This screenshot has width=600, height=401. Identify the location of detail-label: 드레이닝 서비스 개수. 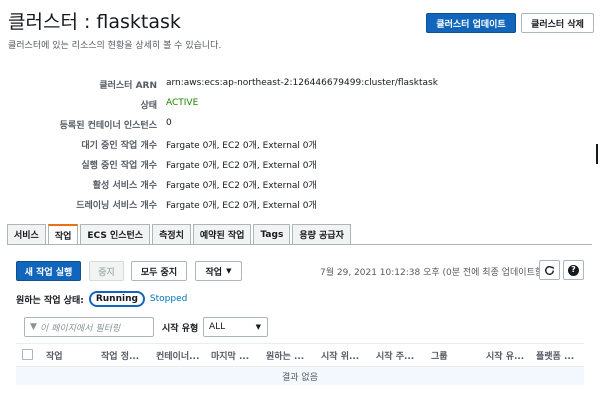
(116, 206).